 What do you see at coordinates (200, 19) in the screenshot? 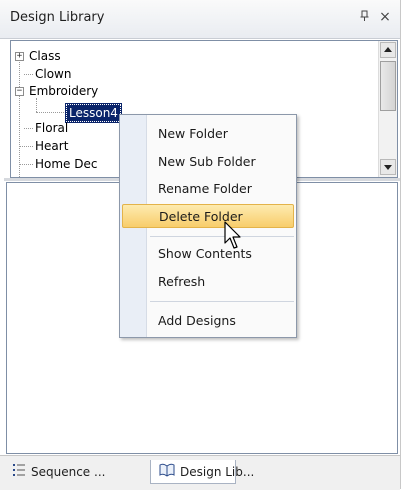
I see `panel-title-bar: Design Library ×` at bounding box center [200, 19].